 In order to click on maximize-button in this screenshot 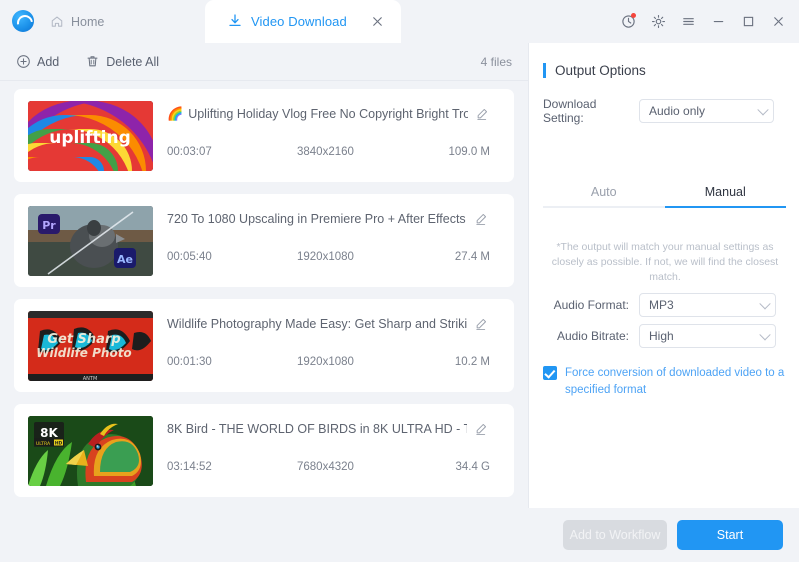, I will do `click(748, 21)`.